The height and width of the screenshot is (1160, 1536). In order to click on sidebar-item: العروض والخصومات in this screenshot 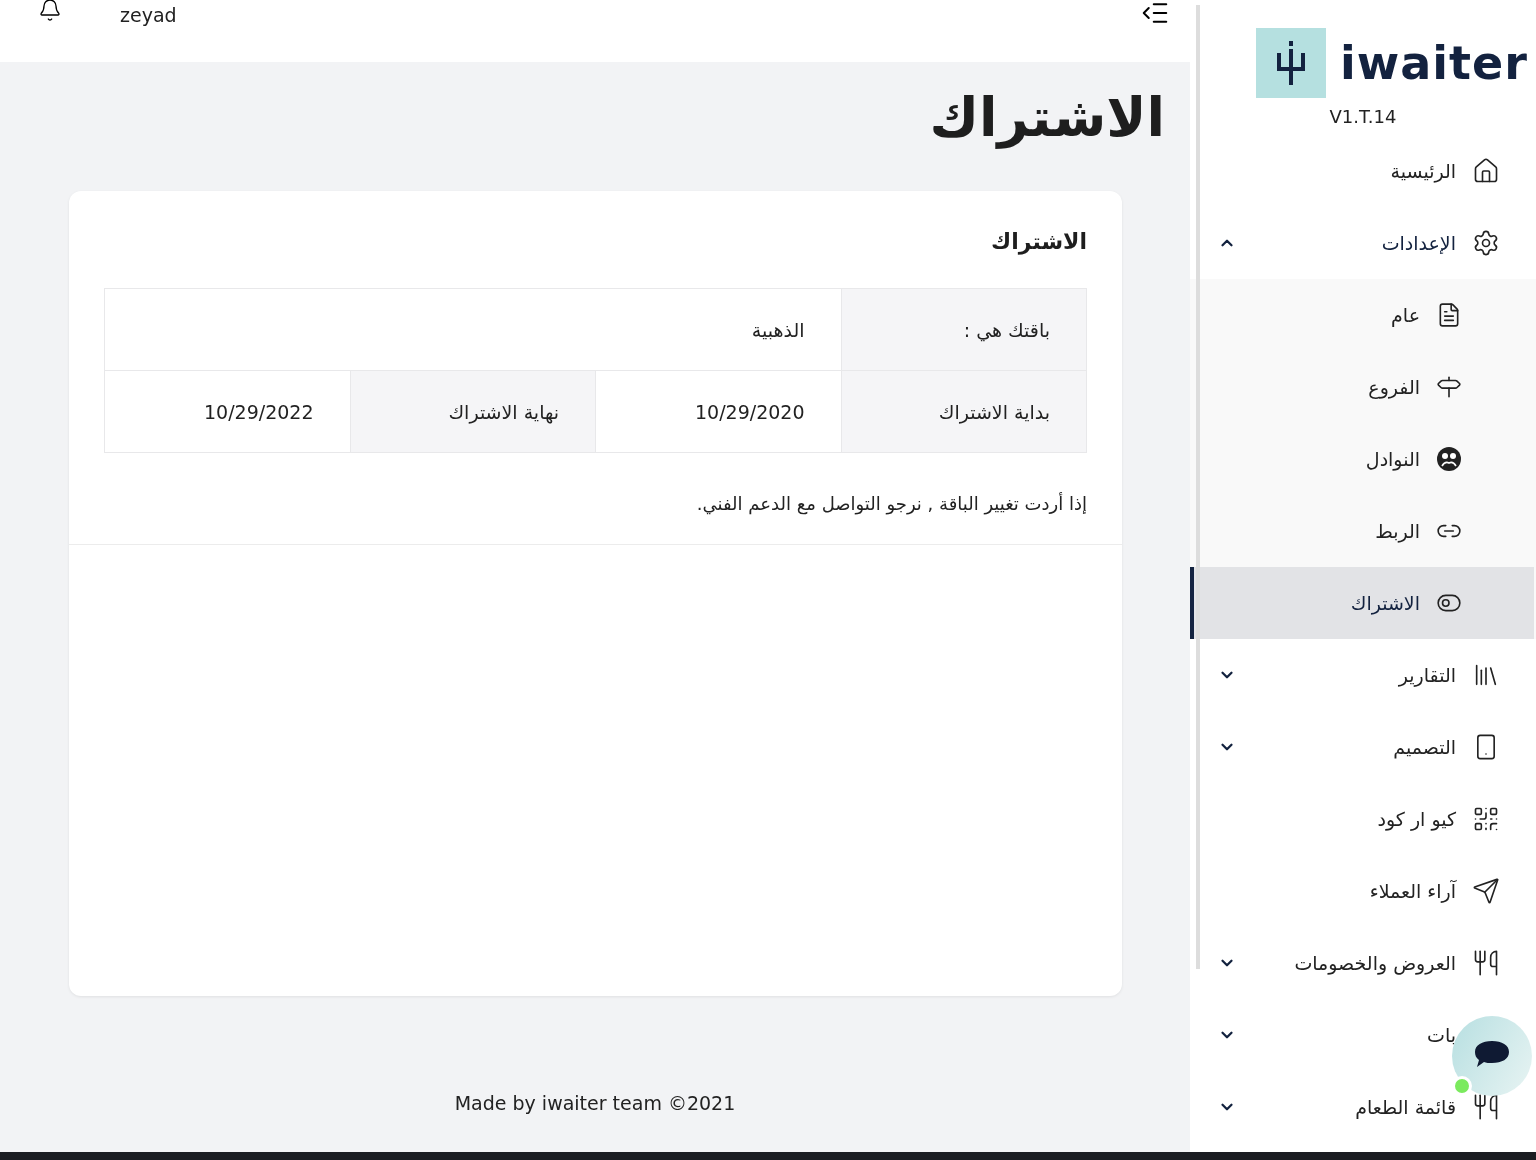, I will do `click(1363, 963)`.